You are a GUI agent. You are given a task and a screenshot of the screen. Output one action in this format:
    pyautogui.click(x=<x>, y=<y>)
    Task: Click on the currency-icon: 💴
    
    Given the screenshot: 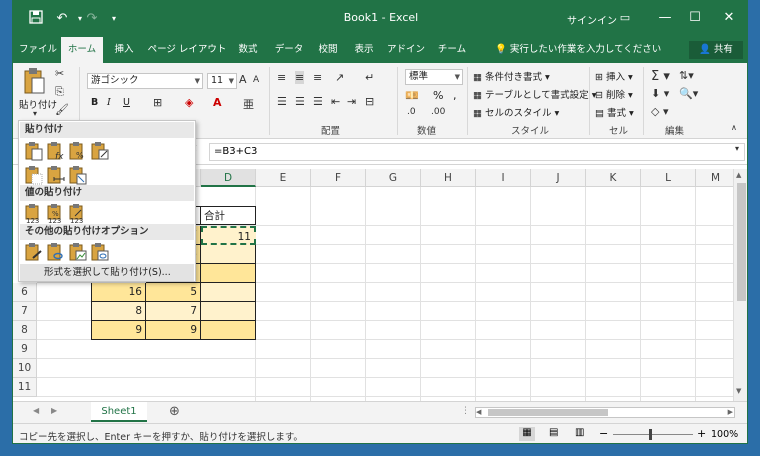 What is the action you would take?
    pyautogui.click(x=412, y=95)
    